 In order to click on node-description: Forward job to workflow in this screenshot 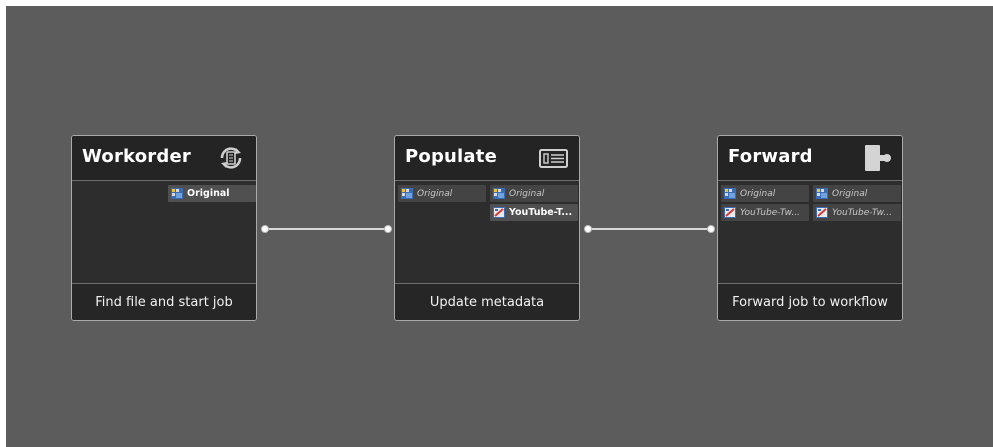, I will do `click(810, 301)`.